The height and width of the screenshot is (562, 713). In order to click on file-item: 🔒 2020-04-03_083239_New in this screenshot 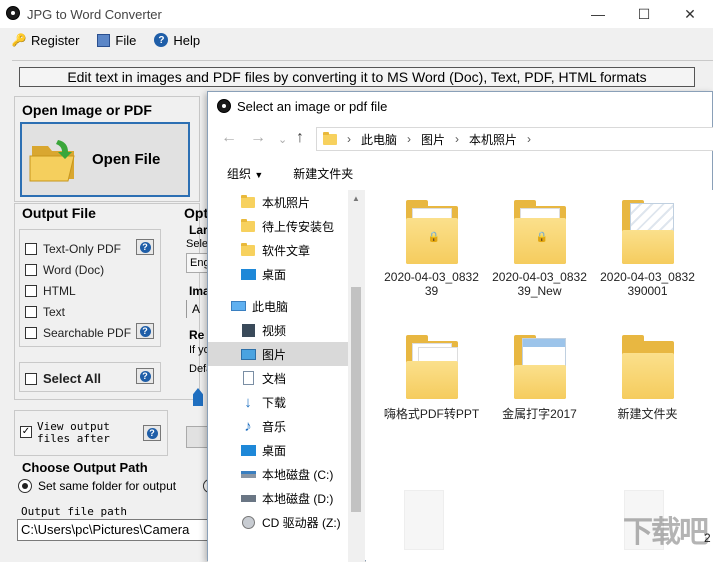, I will do `click(539, 249)`.